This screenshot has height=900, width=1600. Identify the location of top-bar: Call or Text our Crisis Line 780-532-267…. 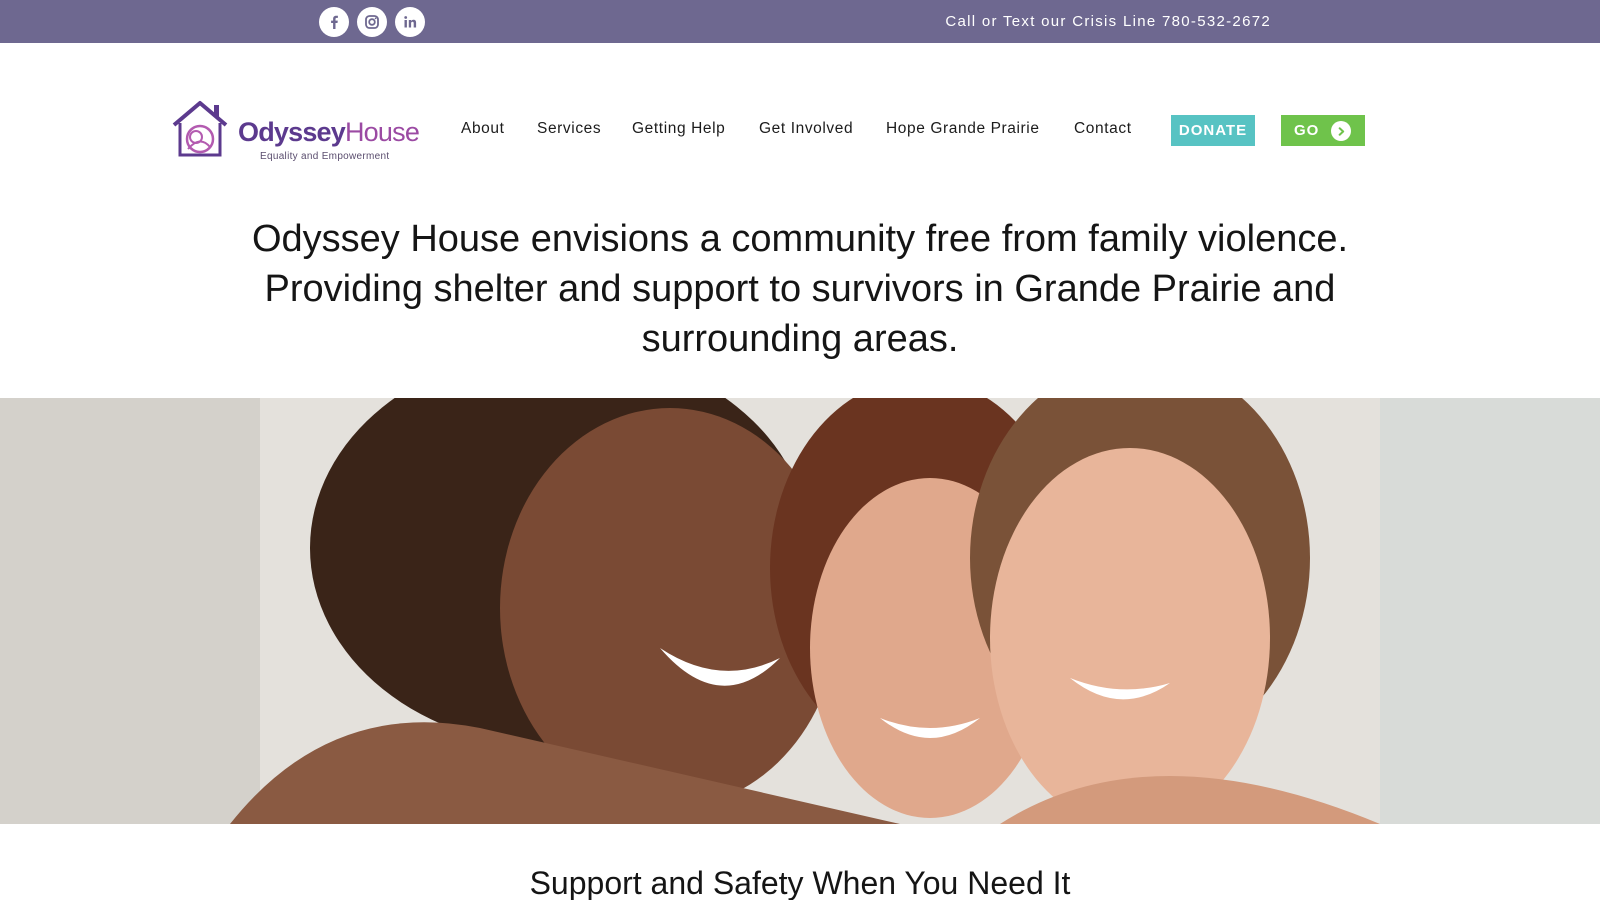
(800, 21).